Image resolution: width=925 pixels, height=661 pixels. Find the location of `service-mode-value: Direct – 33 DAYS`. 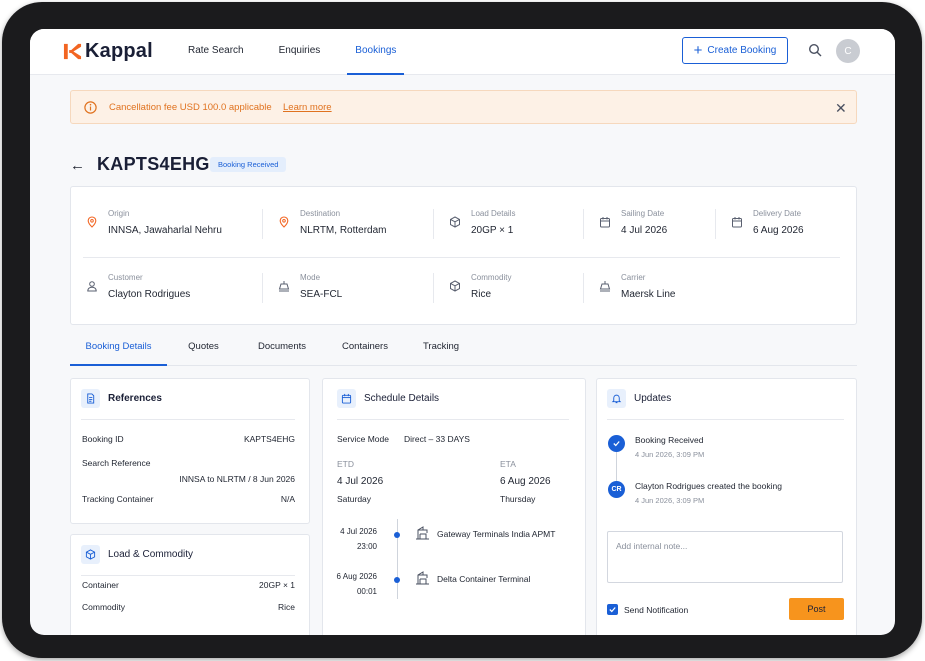

service-mode-value: Direct – 33 DAYS is located at coordinates (437, 439).